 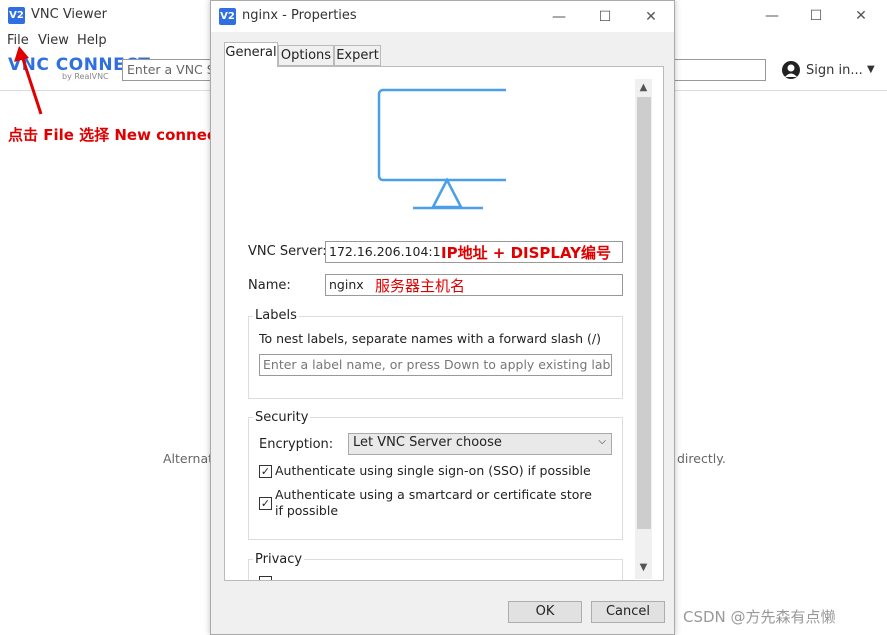 What do you see at coordinates (299, 15) in the screenshot?
I see `dialog-title: nginx - Properties` at bounding box center [299, 15].